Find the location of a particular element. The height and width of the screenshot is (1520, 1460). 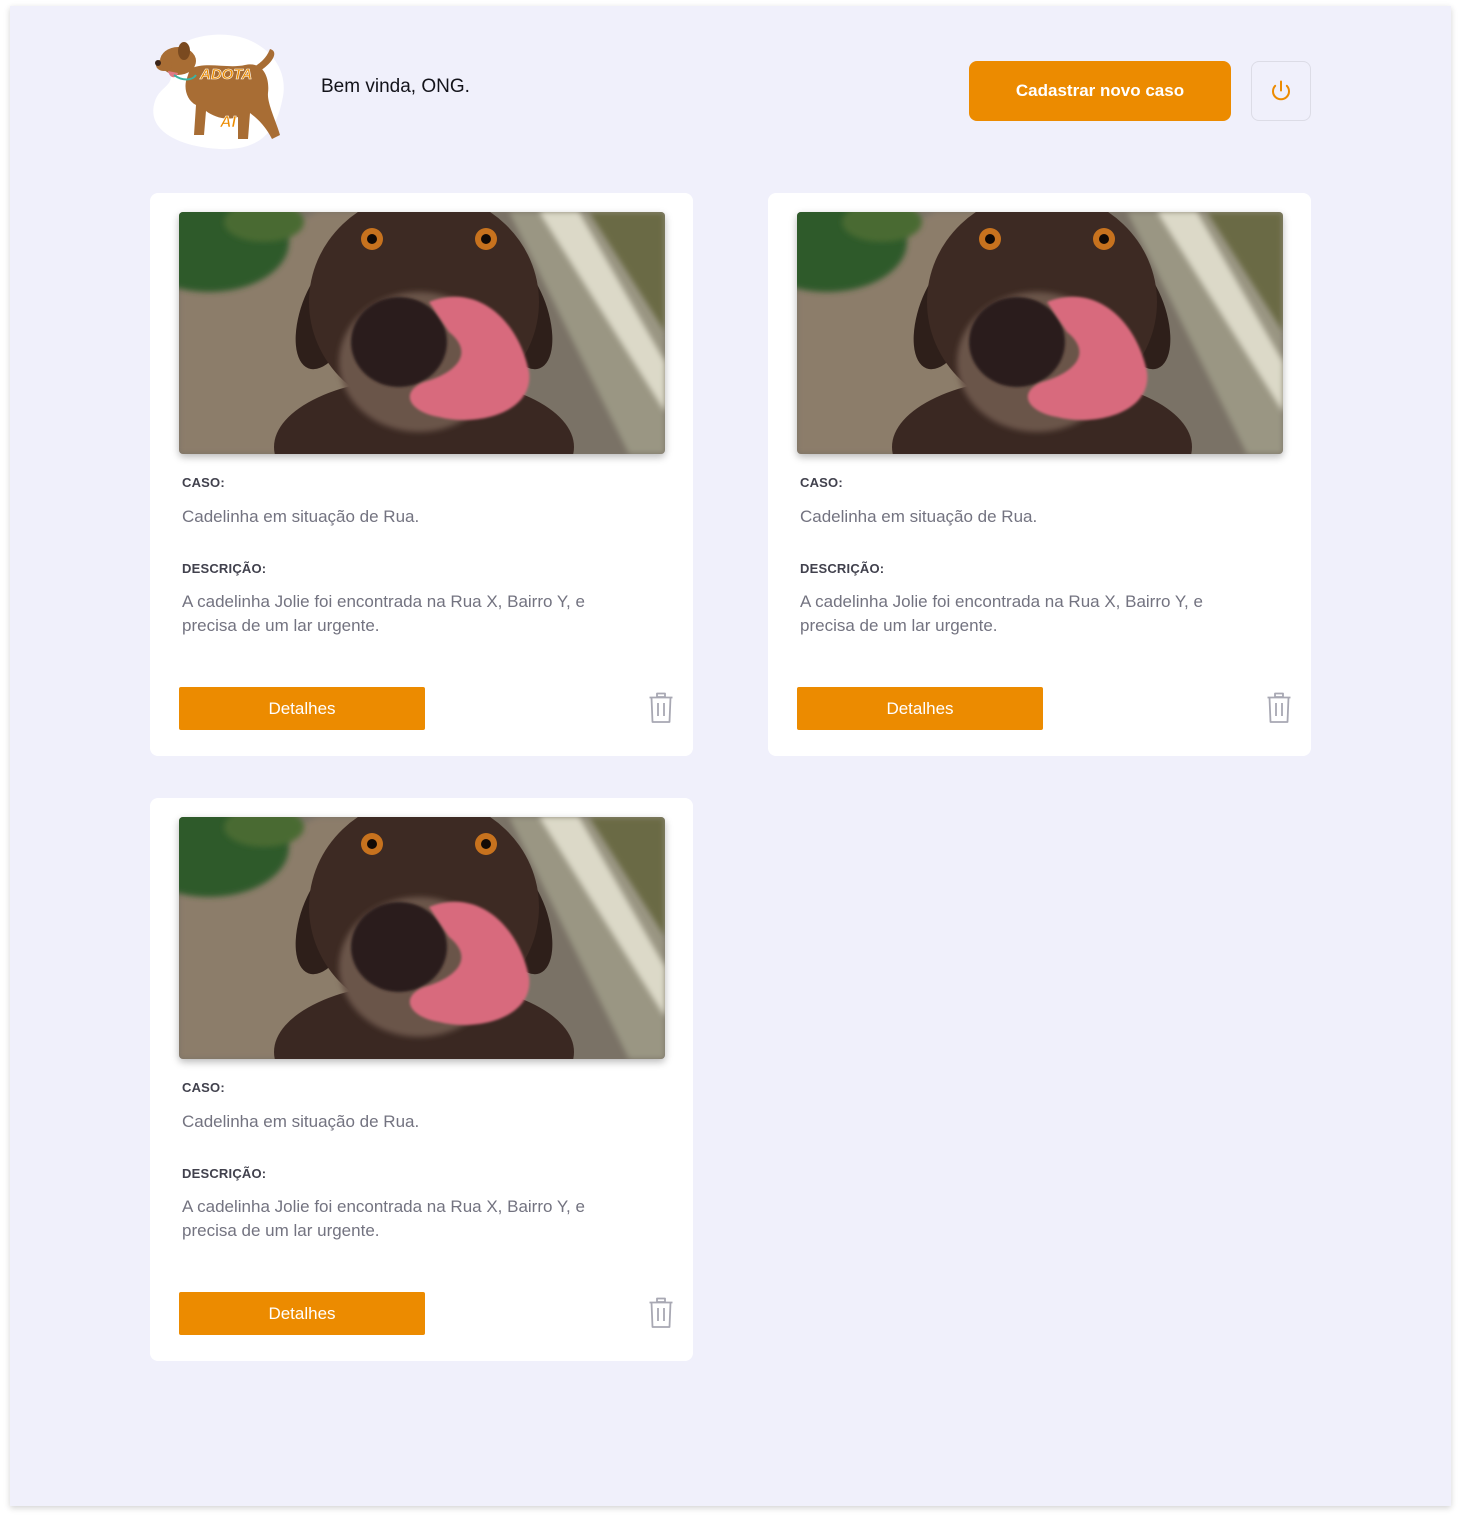

logout-button is located at coordinates (1281, 91).